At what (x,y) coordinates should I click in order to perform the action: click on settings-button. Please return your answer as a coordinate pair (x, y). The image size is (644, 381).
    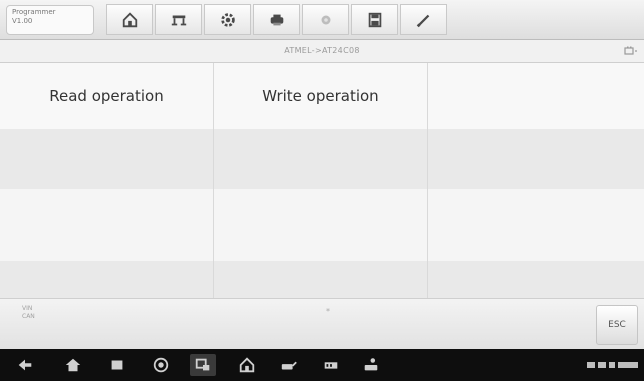
    Looking at the image, I should click on (227, 19).